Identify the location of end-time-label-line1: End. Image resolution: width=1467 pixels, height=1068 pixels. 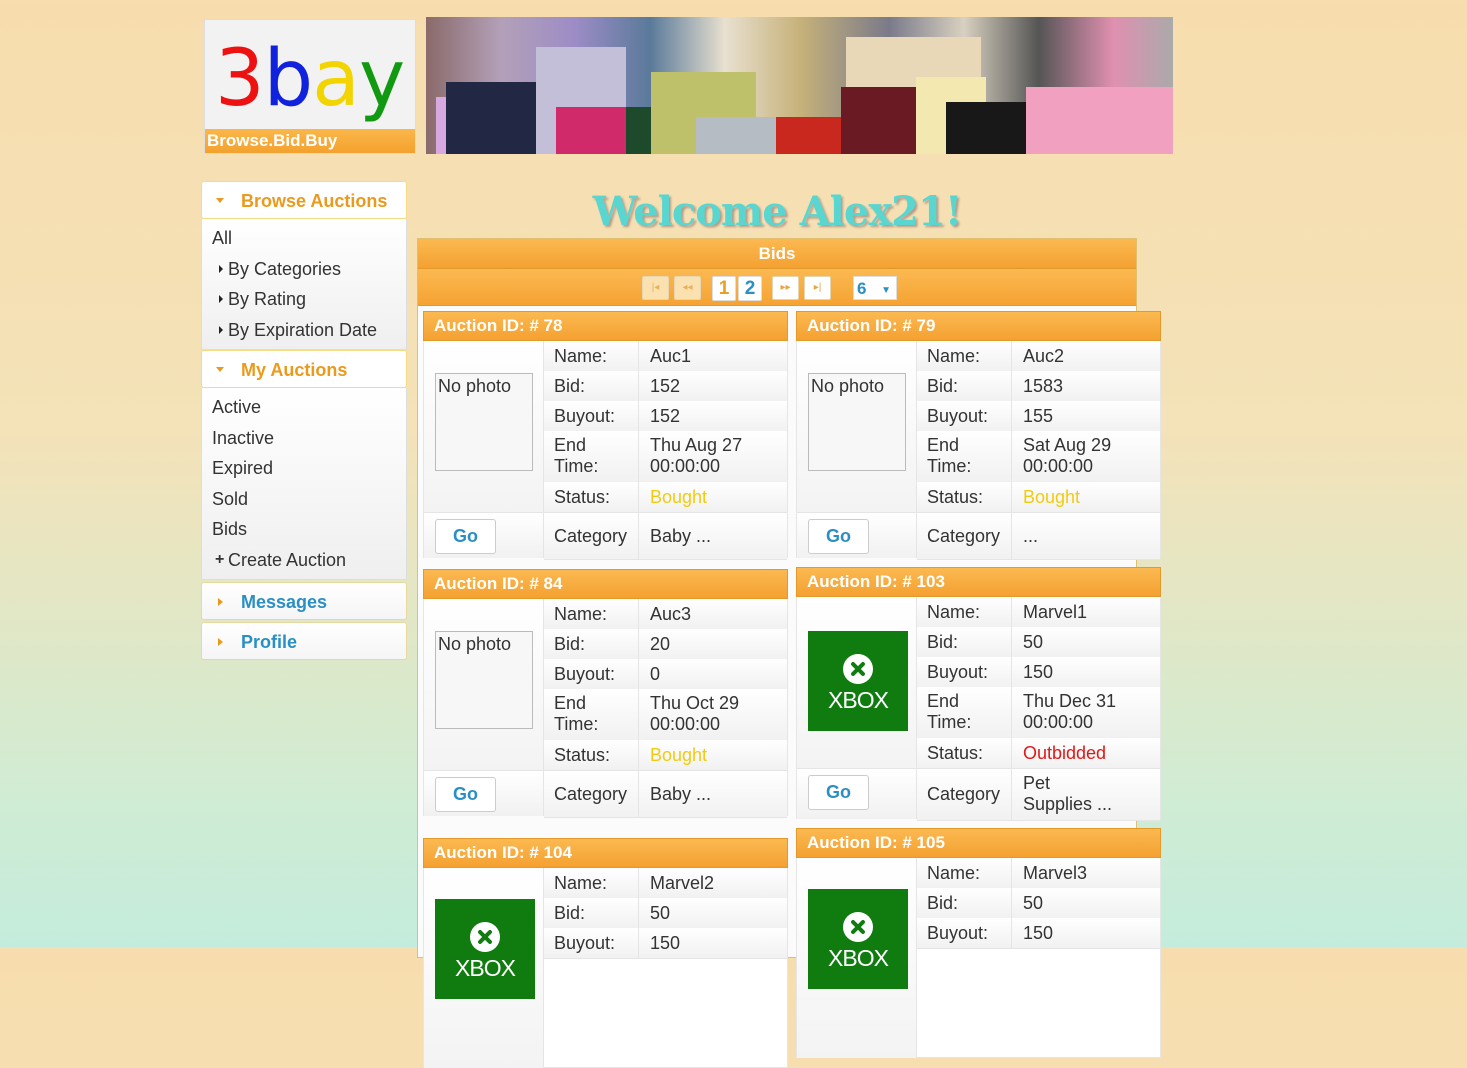
(570, 703).